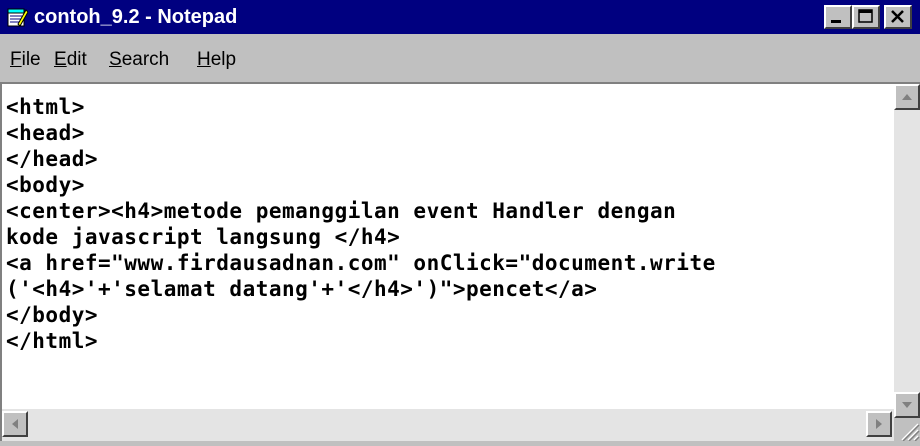 The height and width of the screenshot is (446, 920). I want to click on arrow-right-icon, so click(879, 424).